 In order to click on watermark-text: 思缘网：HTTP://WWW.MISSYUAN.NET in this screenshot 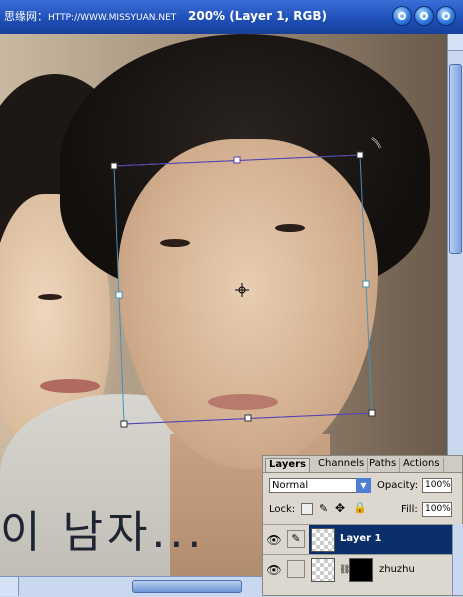, I will do `click(90, 16)`.